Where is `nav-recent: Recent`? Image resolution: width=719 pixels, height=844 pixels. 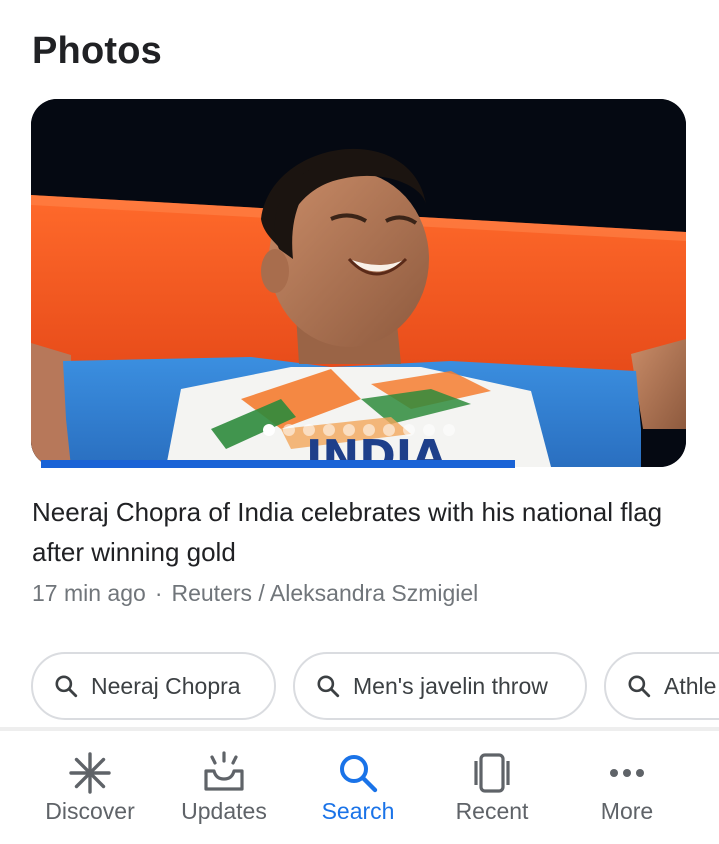
nav-recent: Recent is located at coordinates (492, 787).